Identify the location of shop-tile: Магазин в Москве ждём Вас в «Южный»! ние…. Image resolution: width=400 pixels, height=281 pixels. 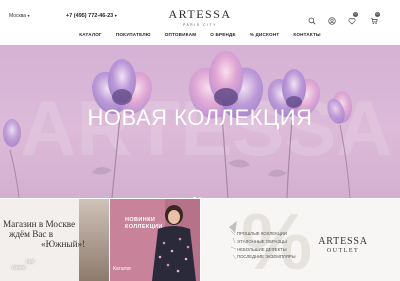
(54, 240).